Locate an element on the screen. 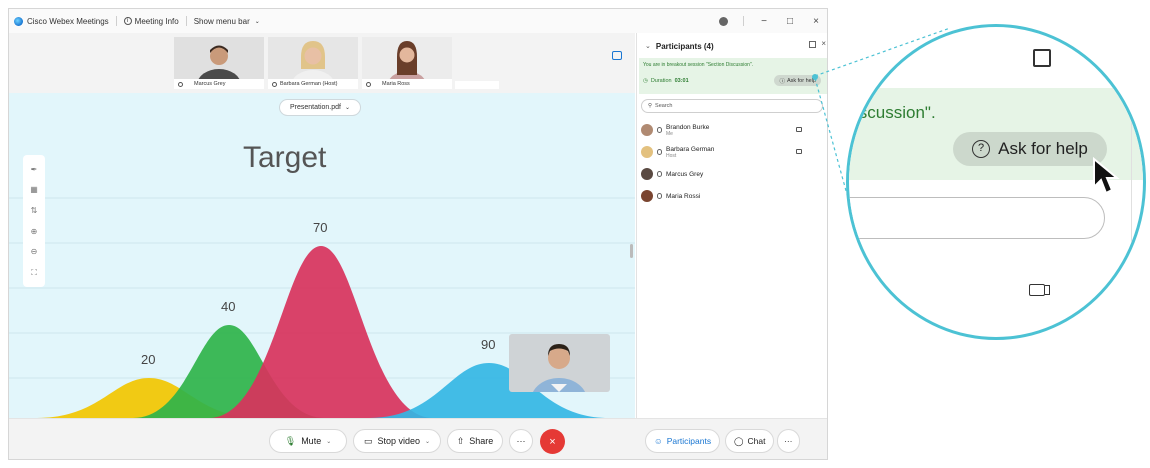 This screenshot has width=1150, height=468. close-button: × is located at coordinates (815, 21).